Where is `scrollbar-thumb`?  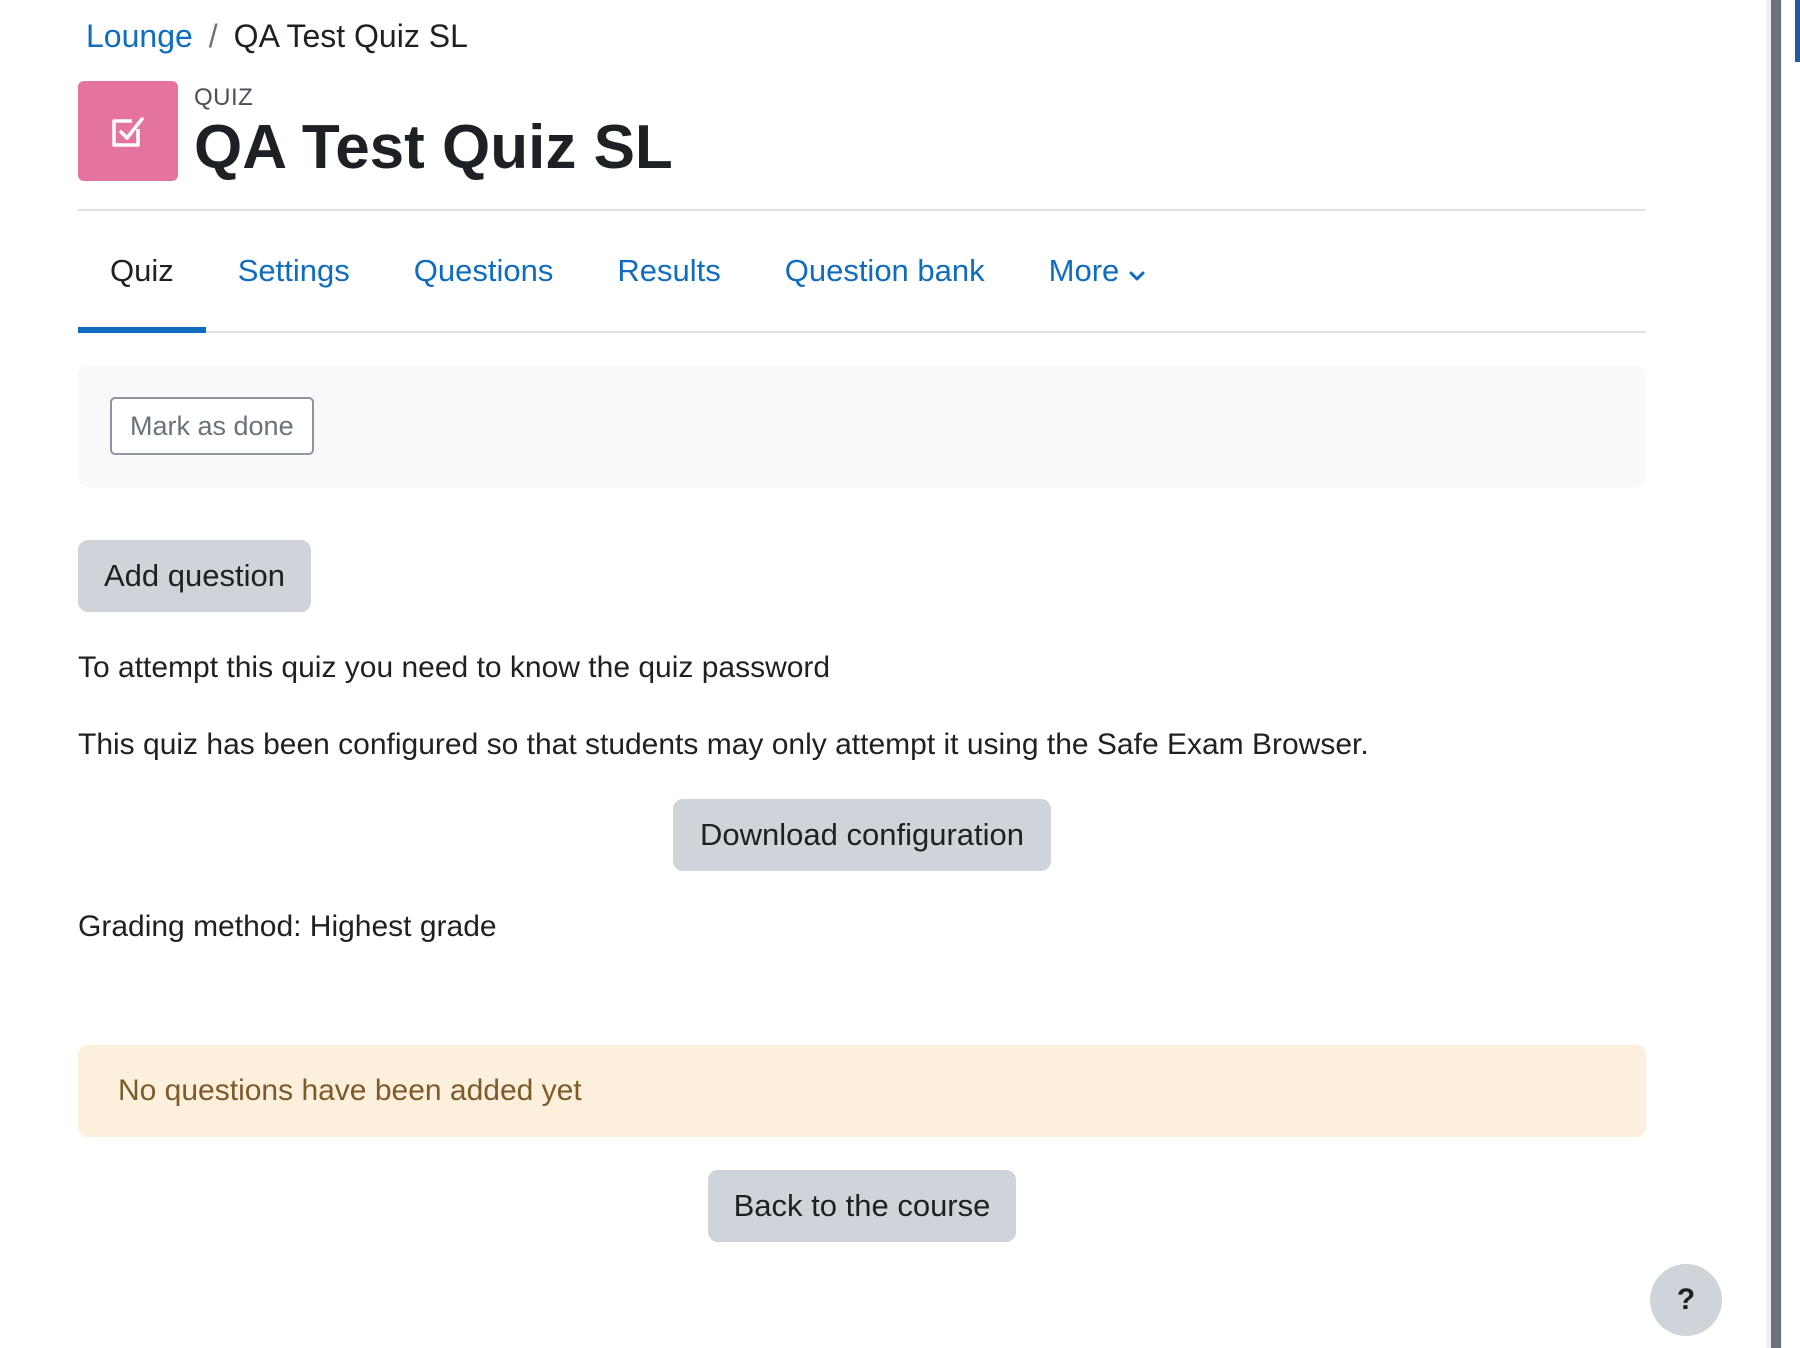
scrollbar-thumb is located at coordinates (1776, 674).